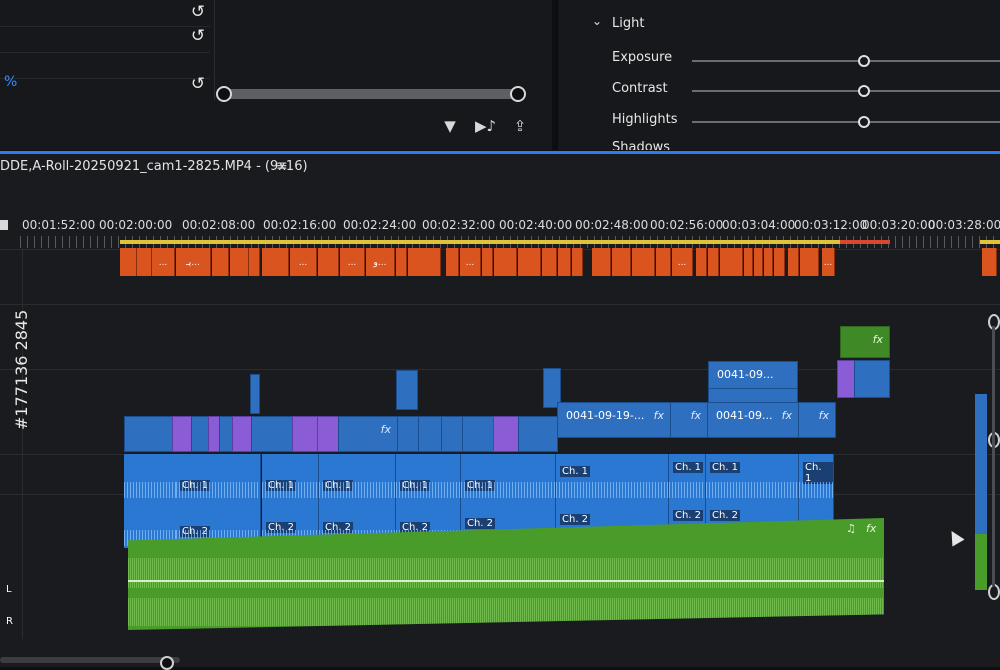 This screenshot has width=1000, height=670. Describe the element at coordinates (450, 126) in the screenshot. I see `filter-icon: ▼` at that location.